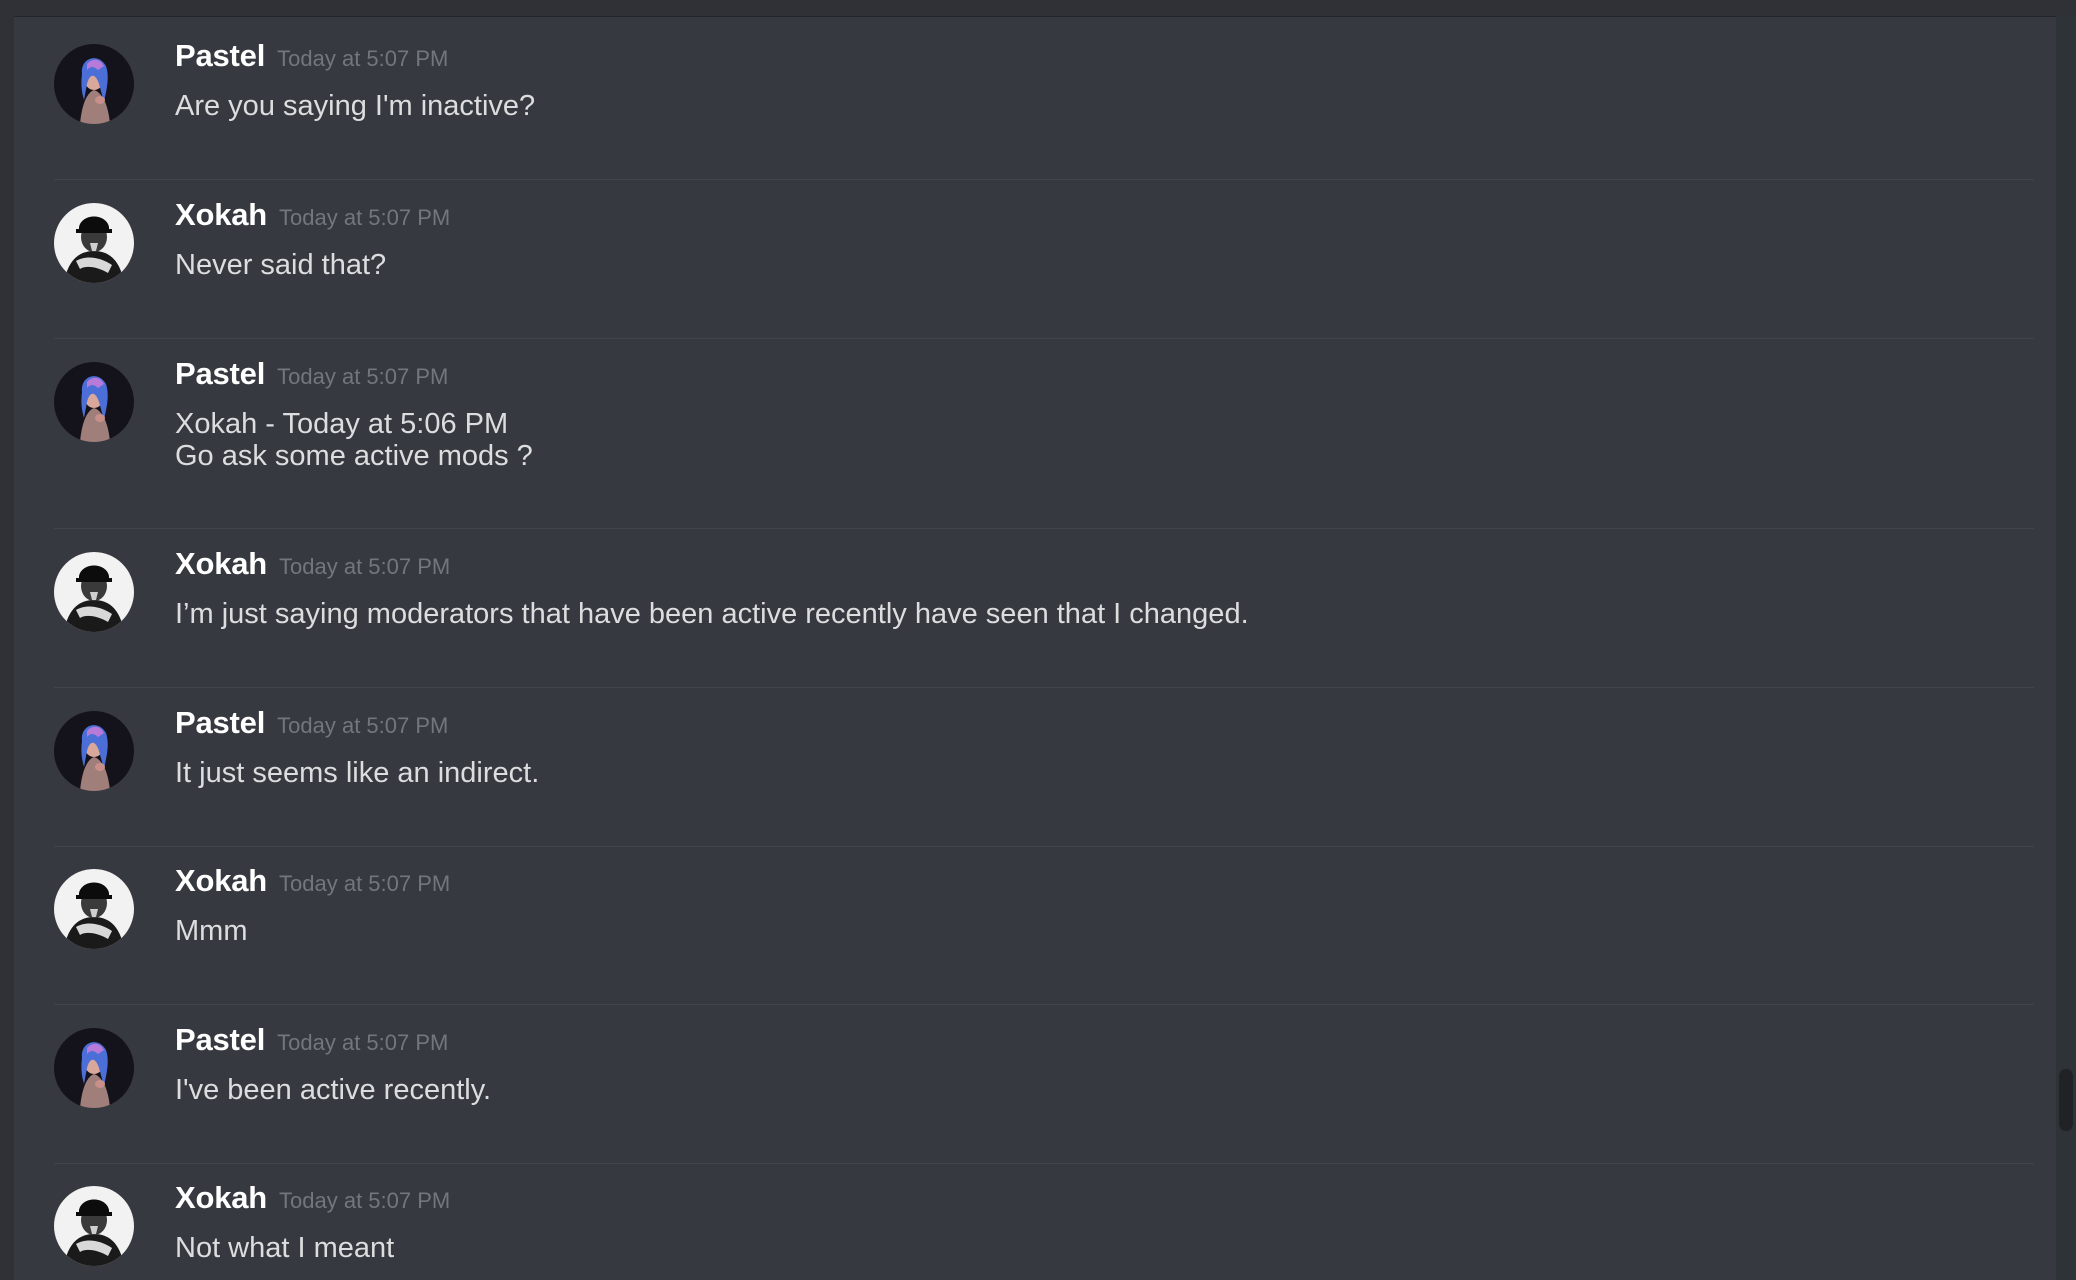 This screenshot has width=2076, height=1280. What do you see at coordinates (354, 456) in the screenshot?
I see `message-text: Go ask some active mods ?` at bounding box center [354, 456].